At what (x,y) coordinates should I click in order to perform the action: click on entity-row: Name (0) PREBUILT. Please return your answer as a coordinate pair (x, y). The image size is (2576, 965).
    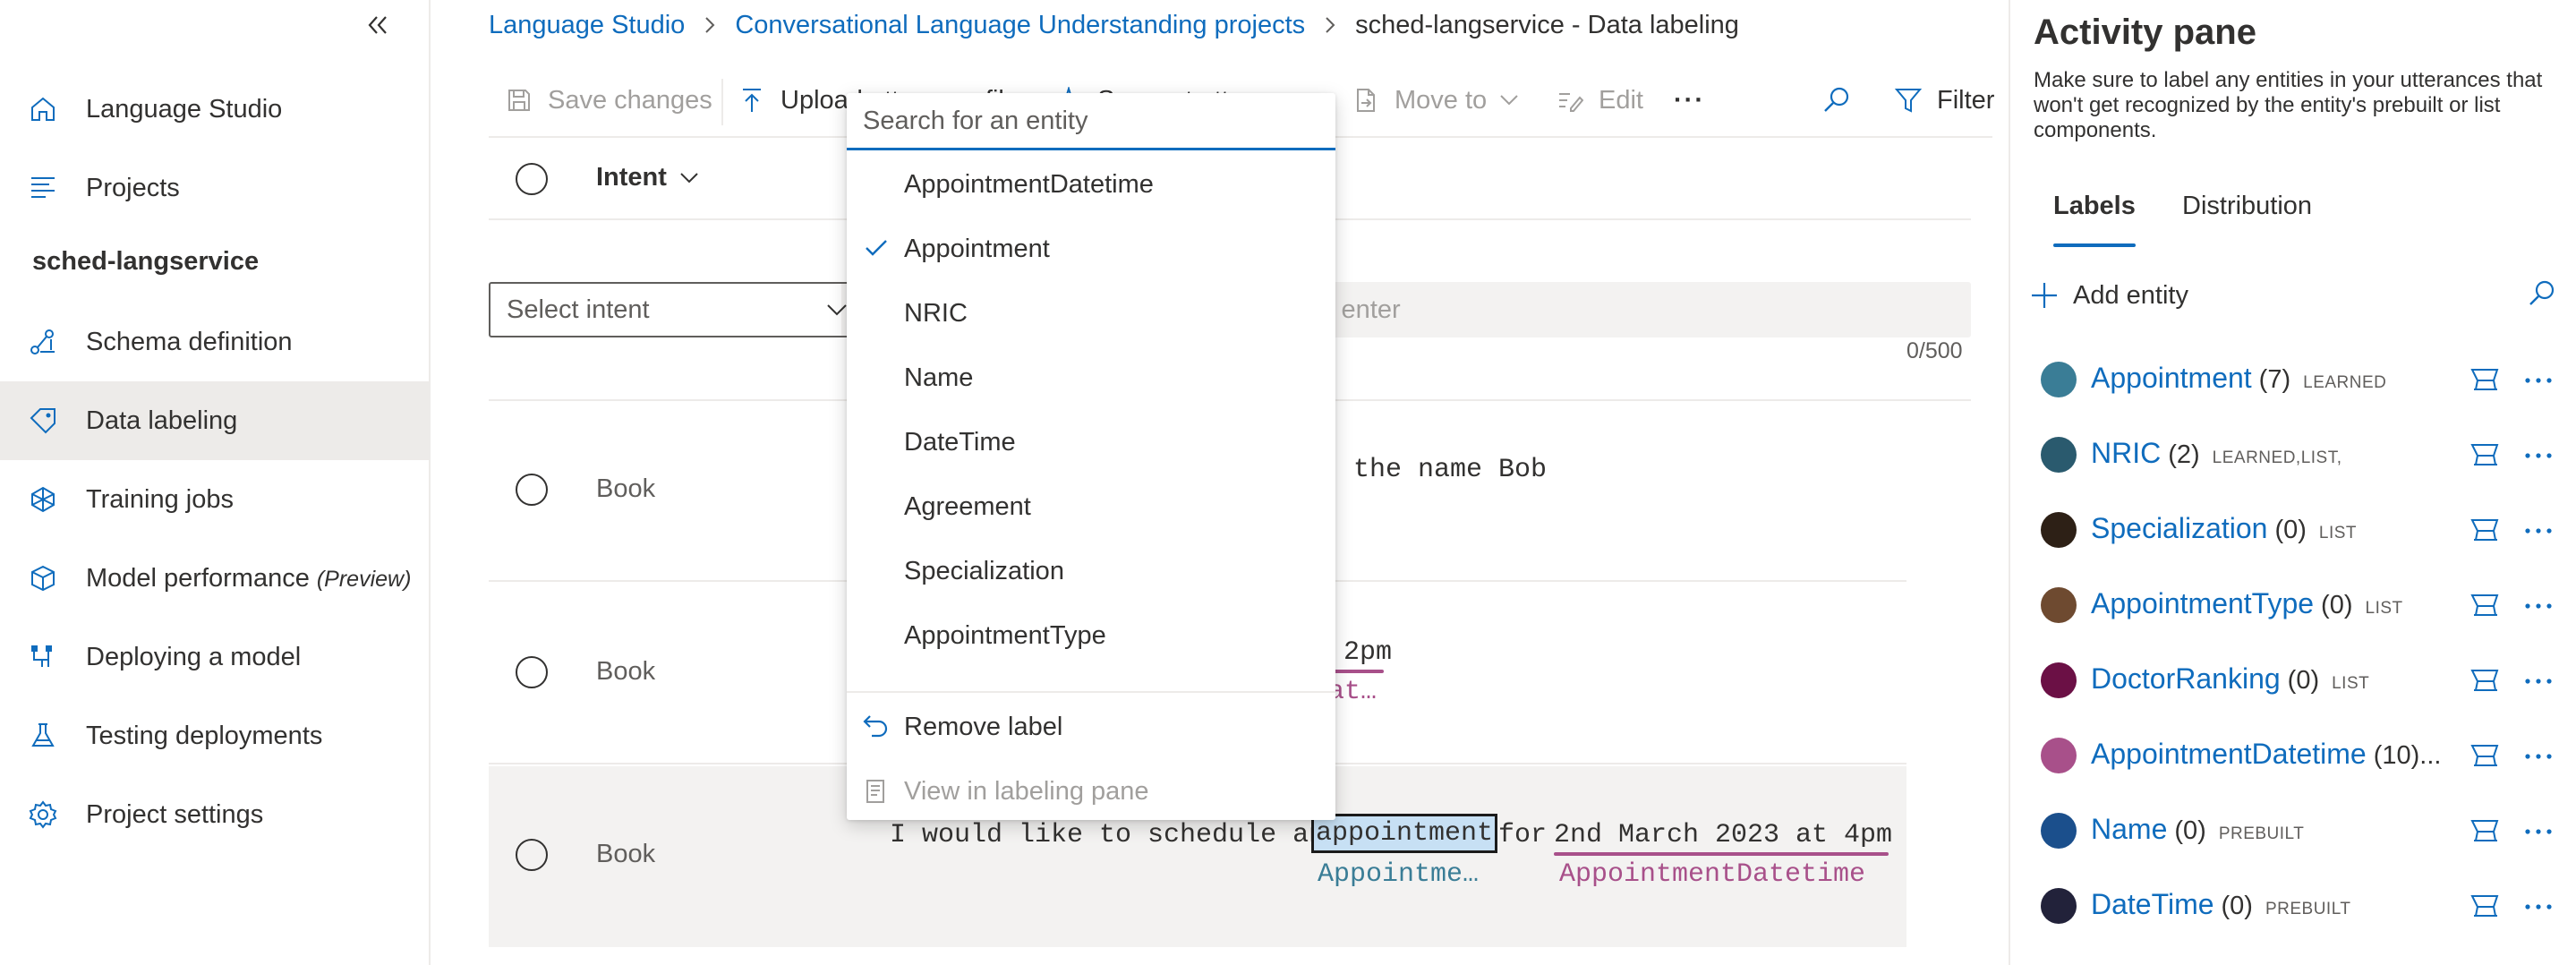
    Looking at the image, I should click on (2293, 830).